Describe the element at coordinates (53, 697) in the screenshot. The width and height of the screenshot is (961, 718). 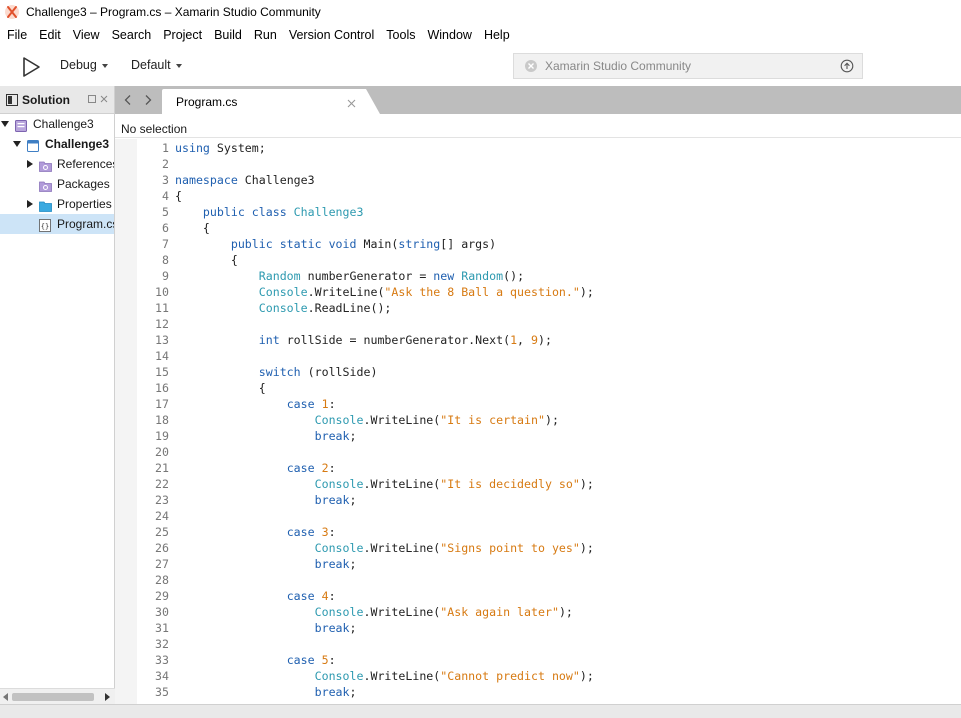
I see `scrollbar-thumb` at that location.